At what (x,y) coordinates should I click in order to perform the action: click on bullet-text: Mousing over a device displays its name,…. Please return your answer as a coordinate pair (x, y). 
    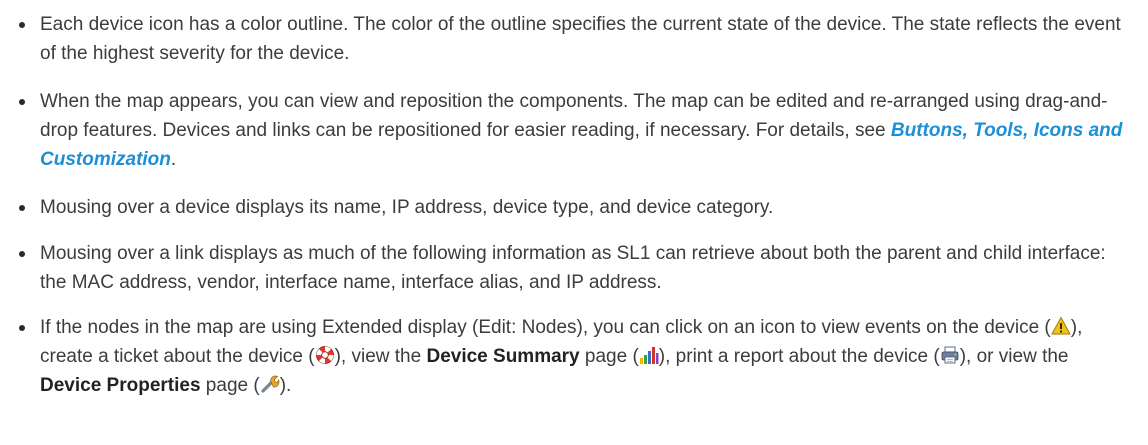
    Looking at the image, I should click on (407, 207).